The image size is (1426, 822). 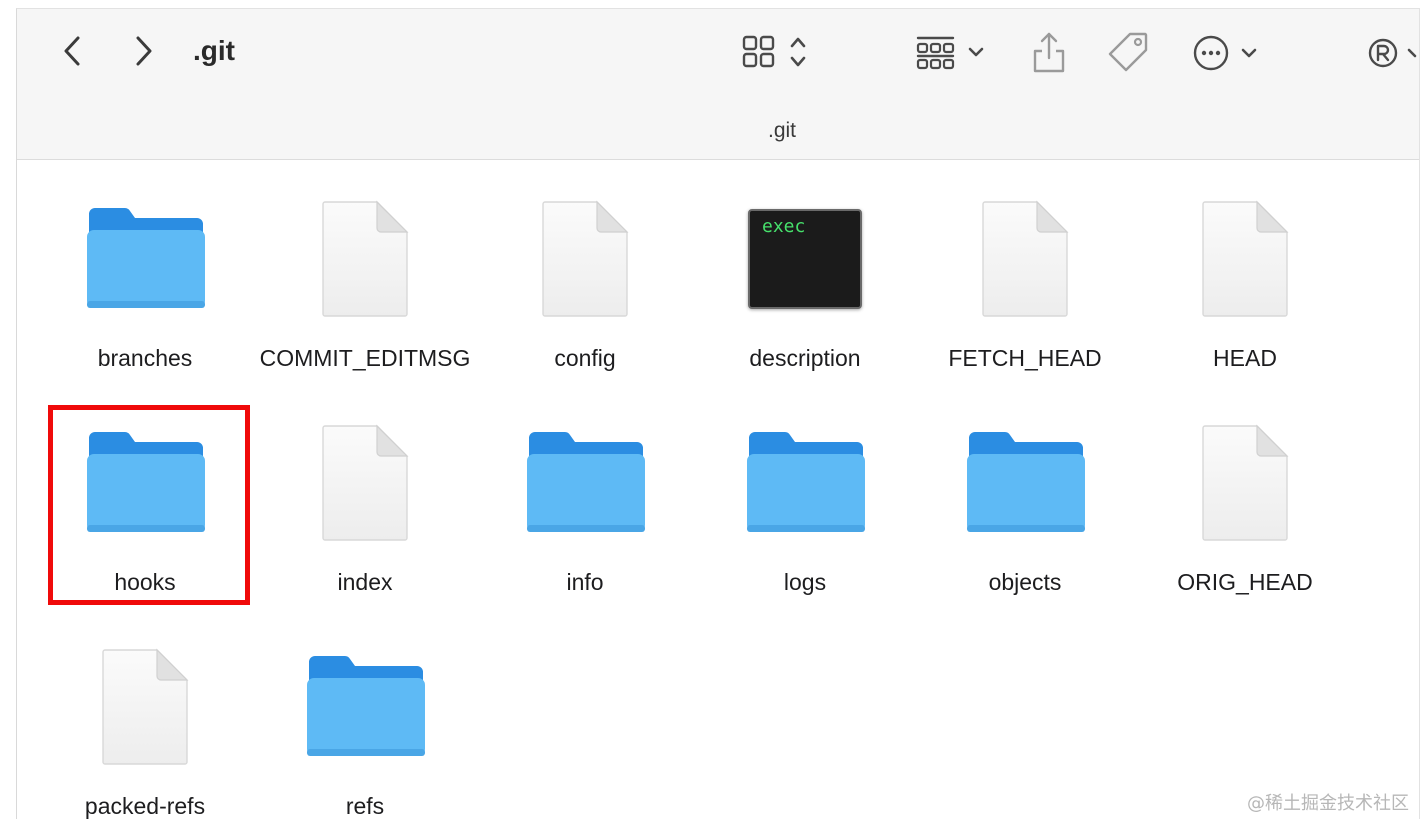 I want to click on item-label: packed-refs, so click(x=145, y=806).